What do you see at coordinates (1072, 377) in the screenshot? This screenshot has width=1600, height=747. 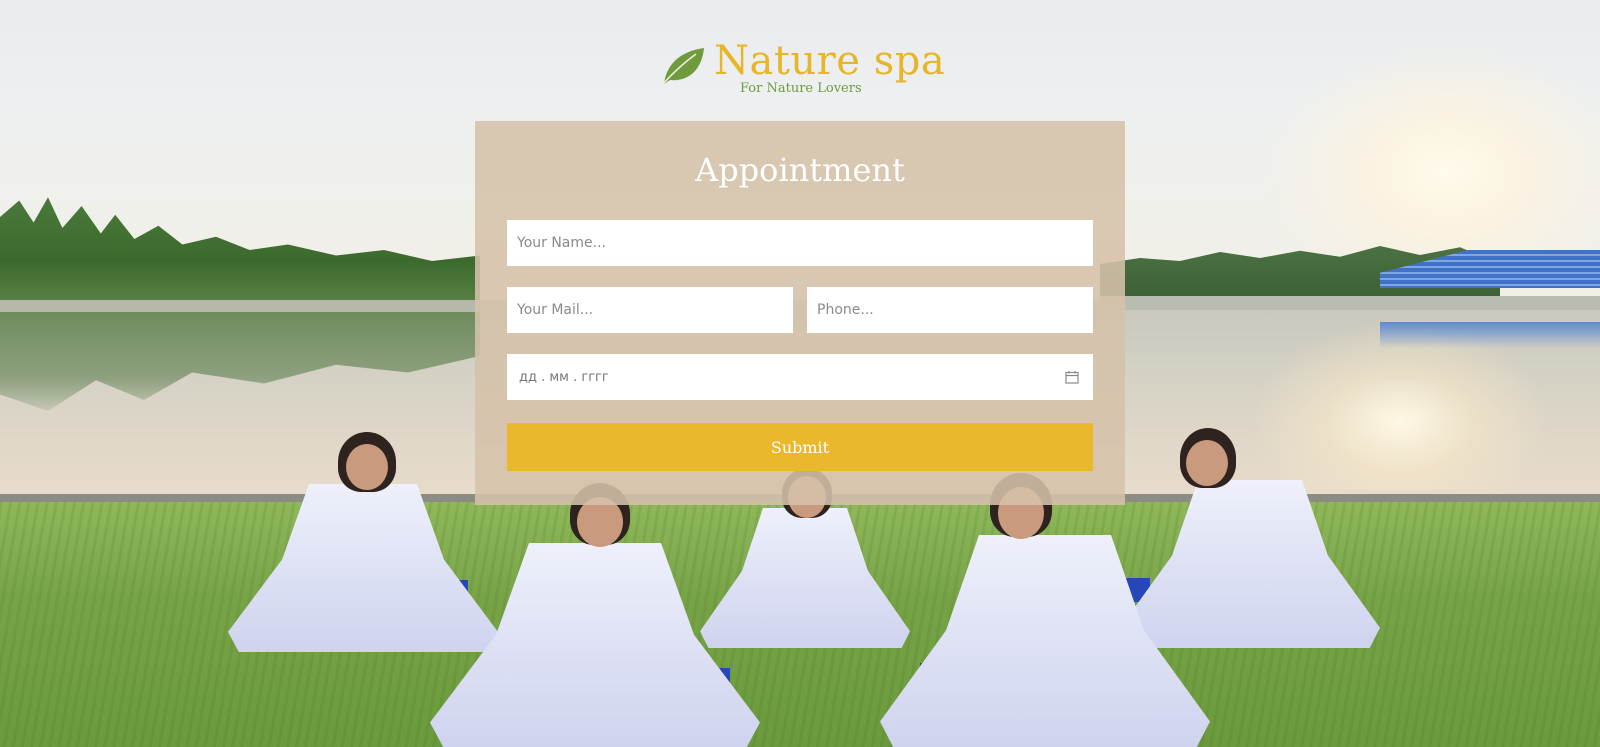 I see `calendar-icon` at bounding box center [1072, 377].